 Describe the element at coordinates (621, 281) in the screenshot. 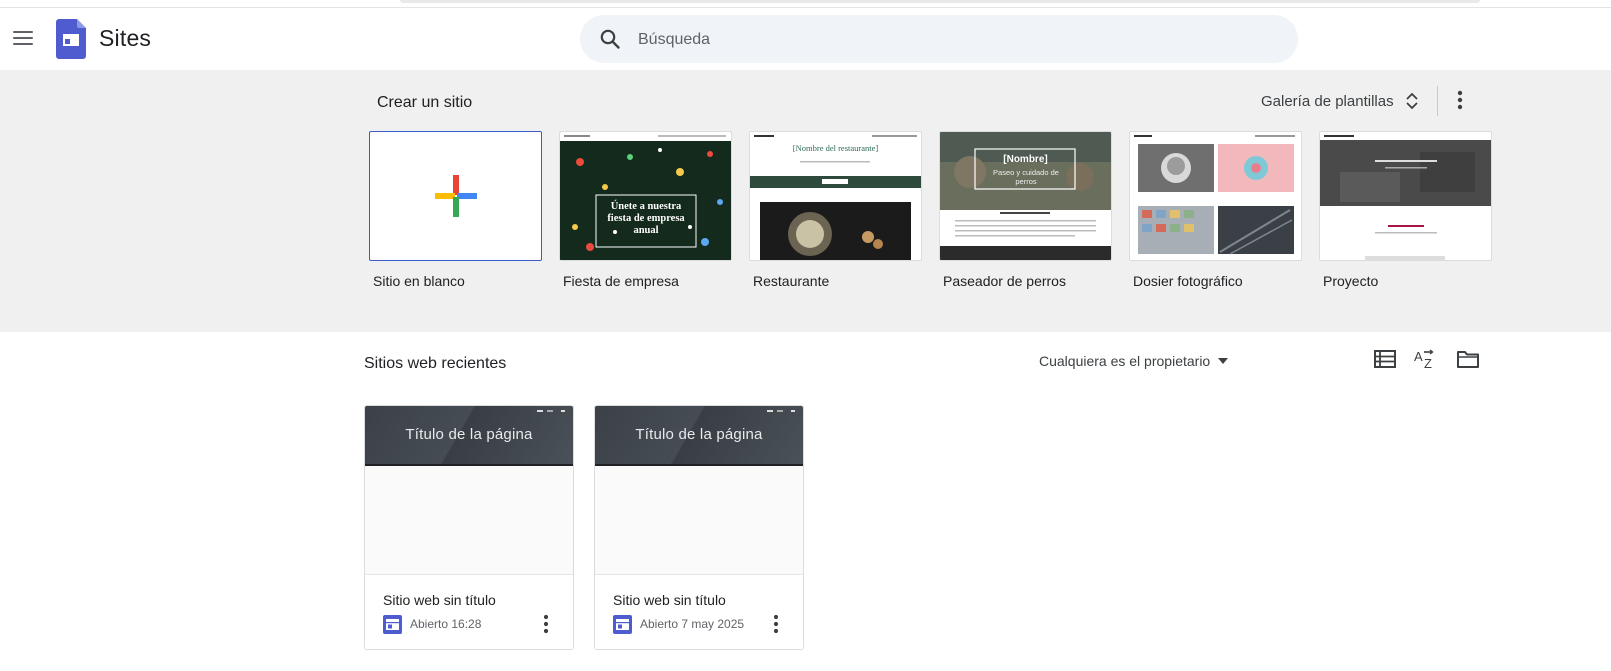

I see `template-name: Fiesta de empresa` at that location.